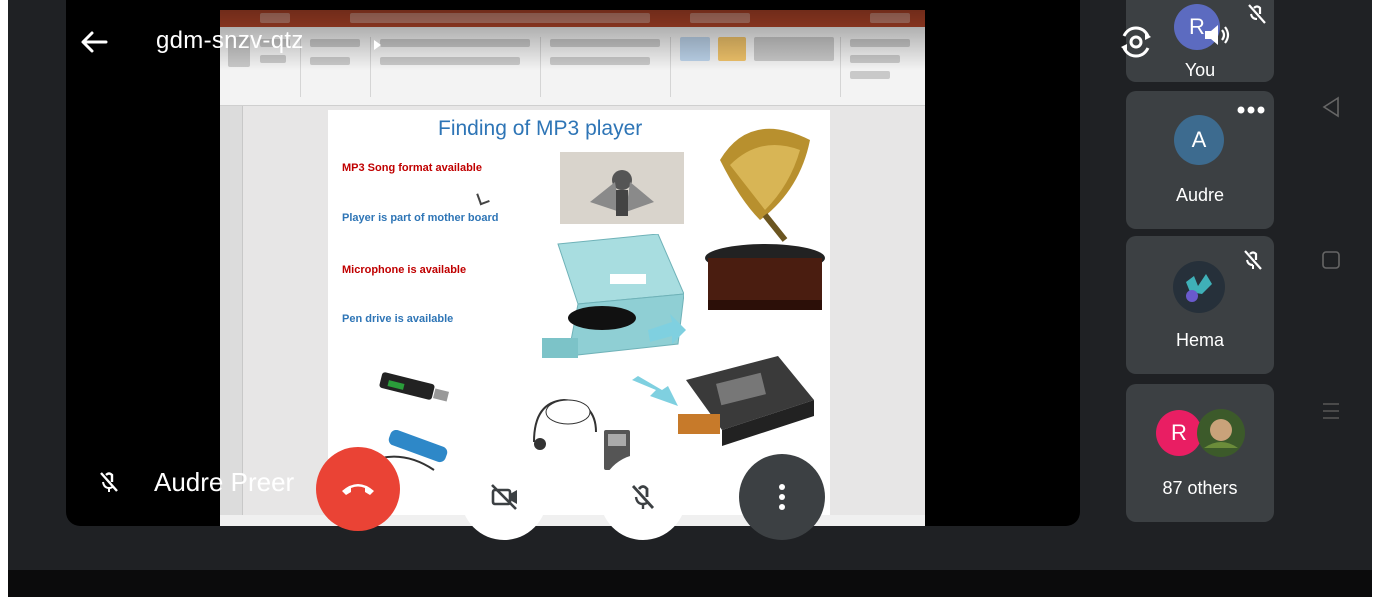 The height and width of the screenshot is (597, 1377). What do you see at coordinates (565, 424) in the screenshot?
I see `earphones-image` at bounding box center [565, 424].